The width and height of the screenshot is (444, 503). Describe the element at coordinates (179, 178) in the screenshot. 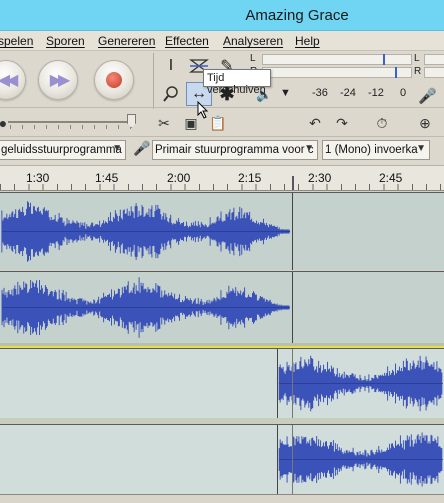

I see `ruler-label: 2:00` at that location.